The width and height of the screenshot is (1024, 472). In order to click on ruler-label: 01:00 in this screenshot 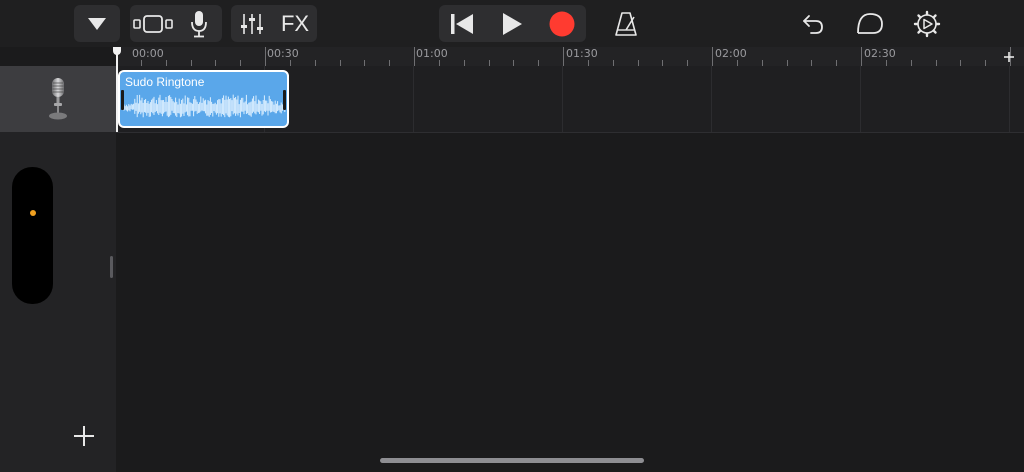, I will do `click(432, 53)`.